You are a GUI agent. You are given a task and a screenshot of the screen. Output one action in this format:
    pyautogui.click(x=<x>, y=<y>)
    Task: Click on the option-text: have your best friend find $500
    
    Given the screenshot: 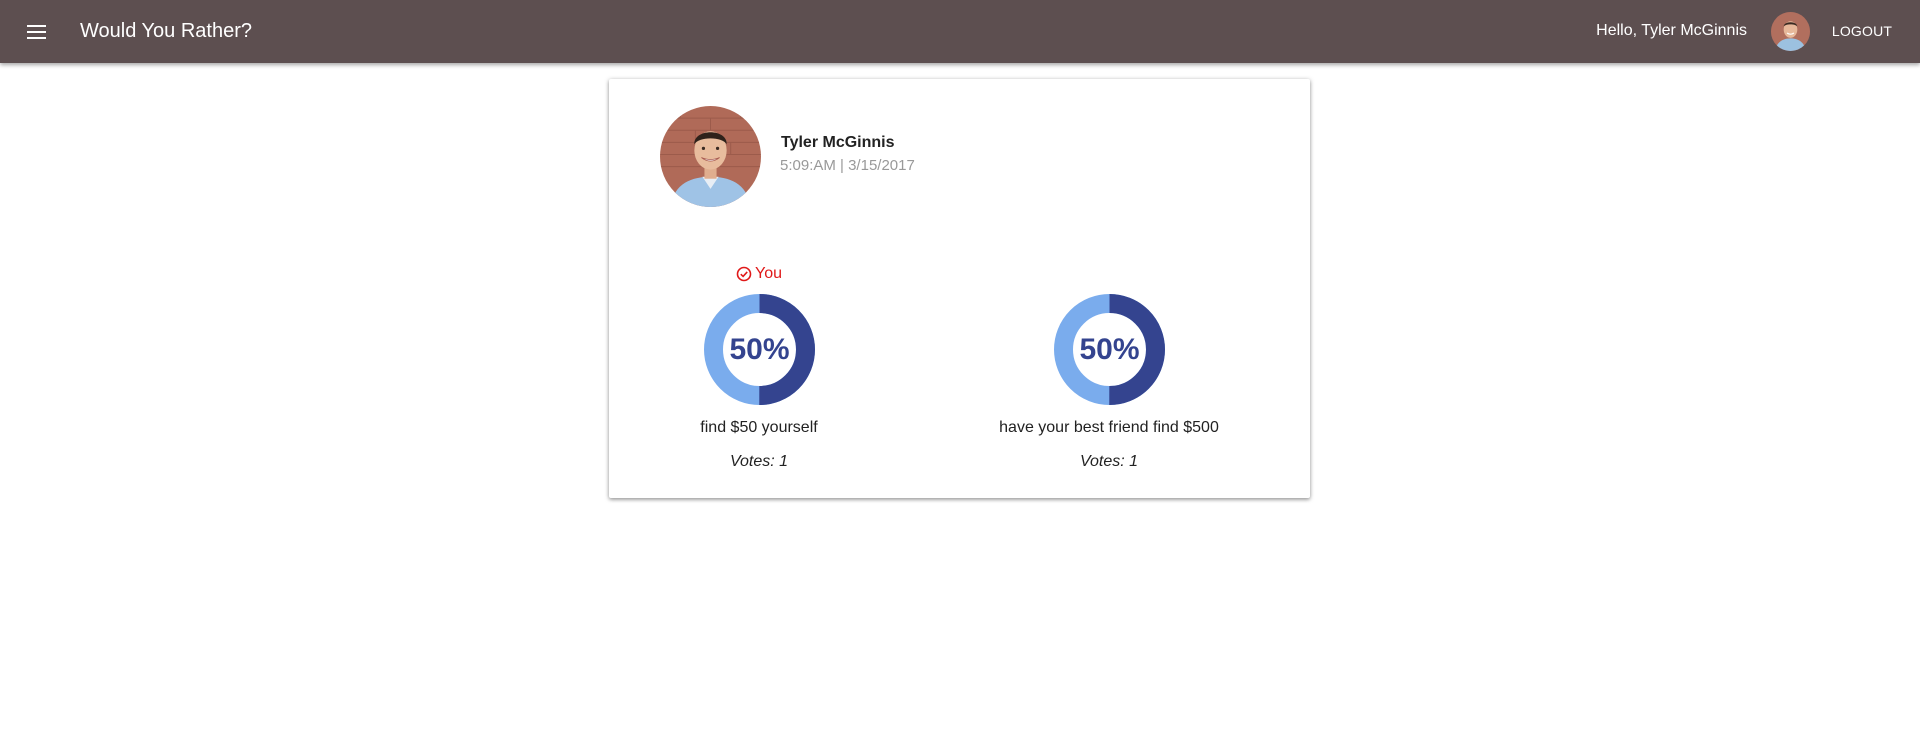 What is the action you would take?
    pyautogui.click(x=1109, y=427)
    